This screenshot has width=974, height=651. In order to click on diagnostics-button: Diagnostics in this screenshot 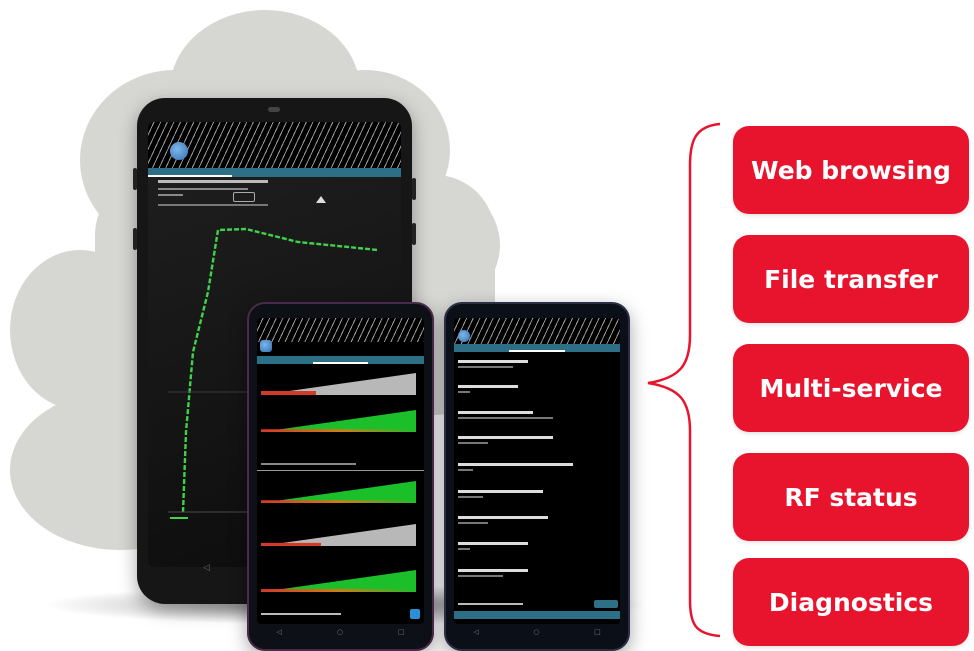, I will do `click(851, 602)`.